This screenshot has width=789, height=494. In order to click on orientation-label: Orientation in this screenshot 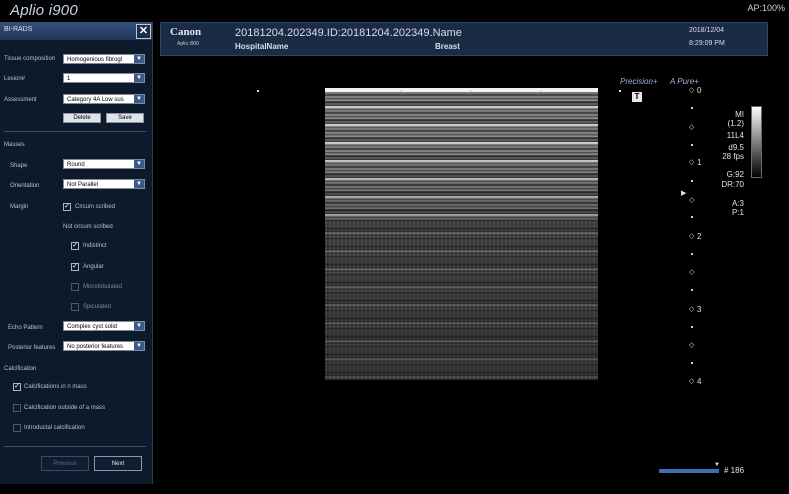, I will do `click(25, 186)`.